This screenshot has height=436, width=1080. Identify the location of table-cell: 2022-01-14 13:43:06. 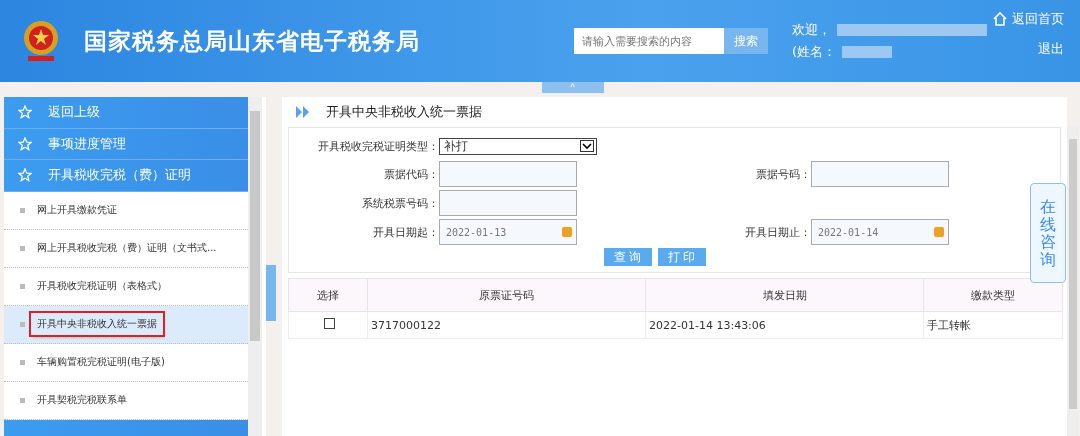
(784, 325).